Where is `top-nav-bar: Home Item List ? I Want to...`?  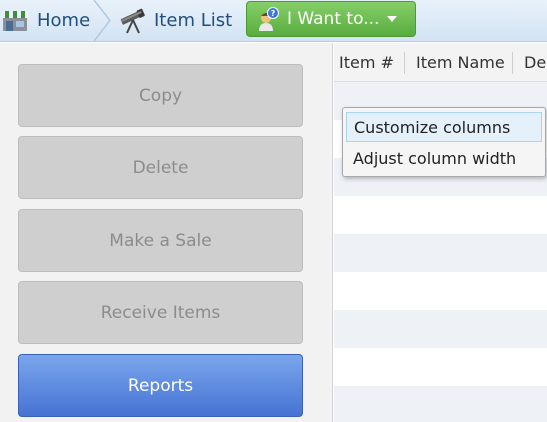
top-nav-bar: Home Item List ? I Want to... is located at coordinates (273, 21).